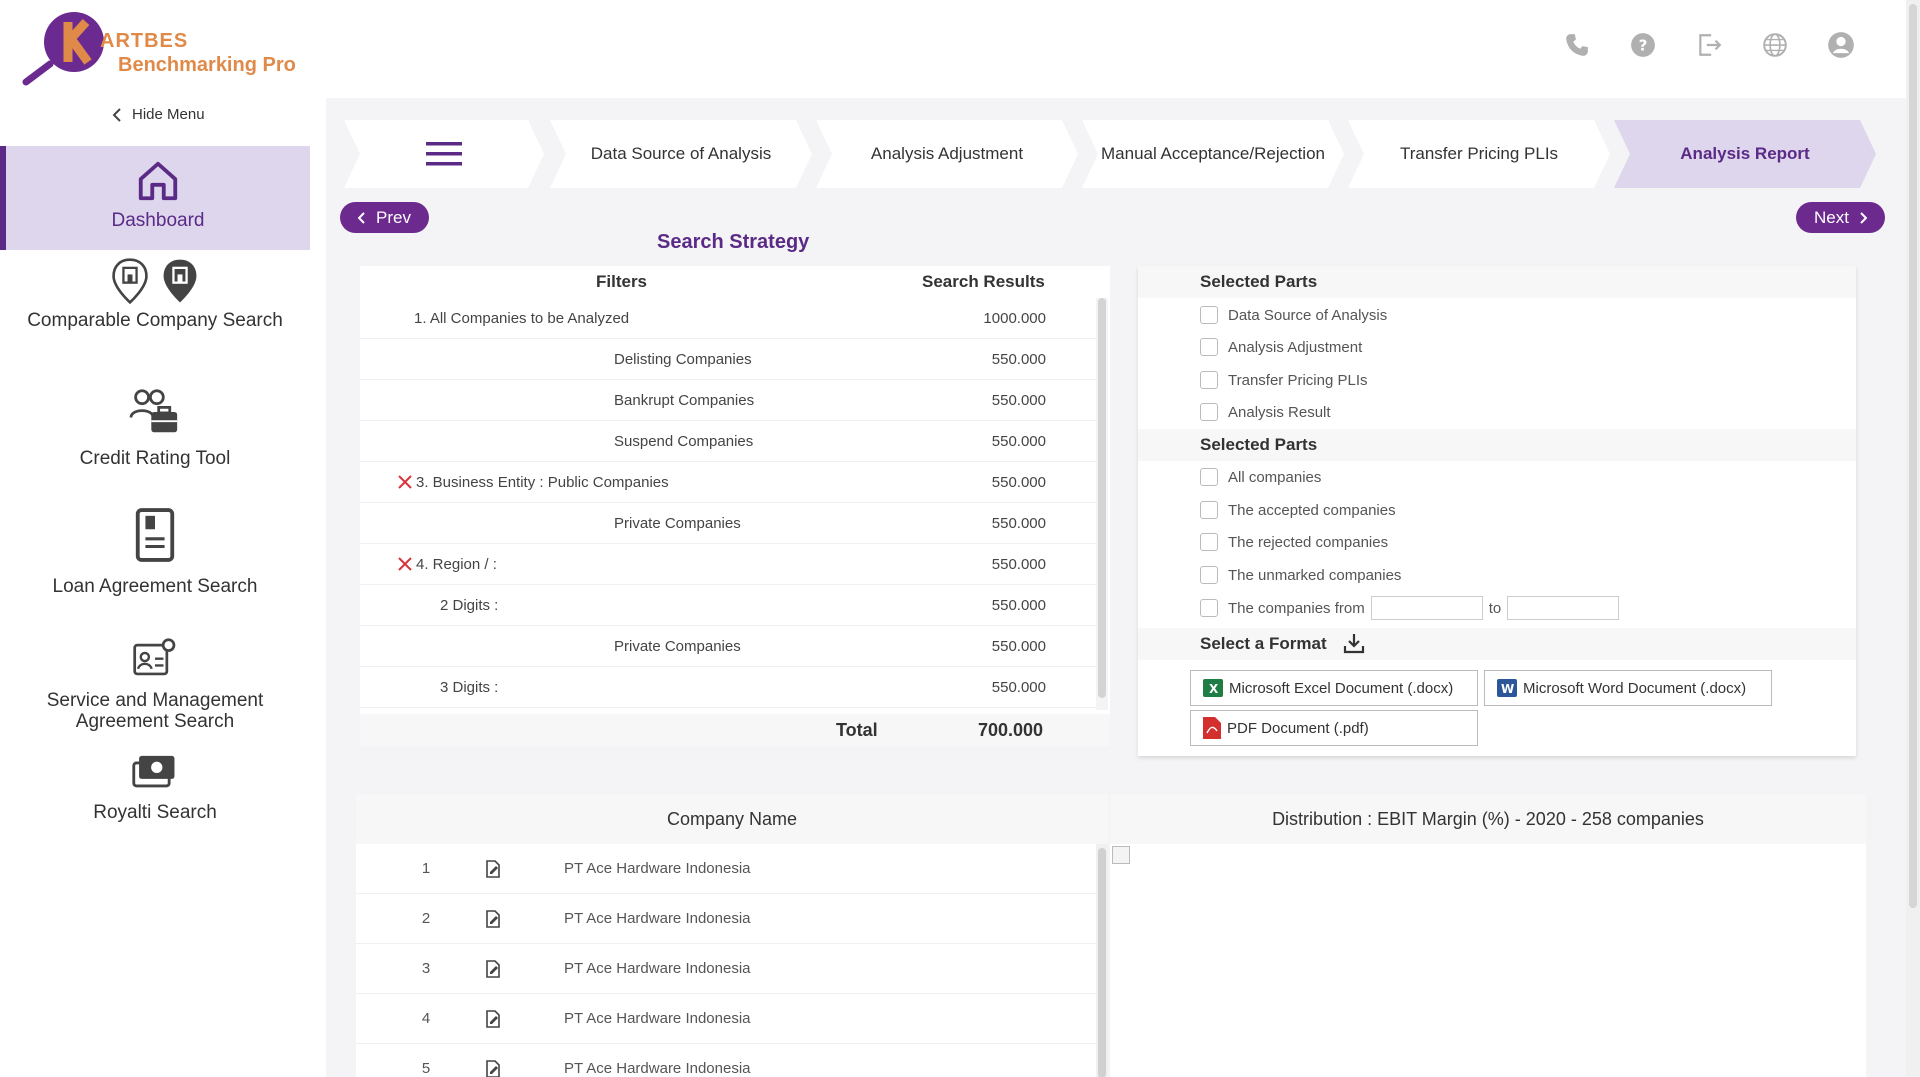 The width and height of the screenshot is (1920, 1077). What do you see at coordinates (1213, 154) in the screenshot?
I see `tab-manual-acceptance-rejection: Manual Acceptance/Rejection` at bounding box center [1213, 154].